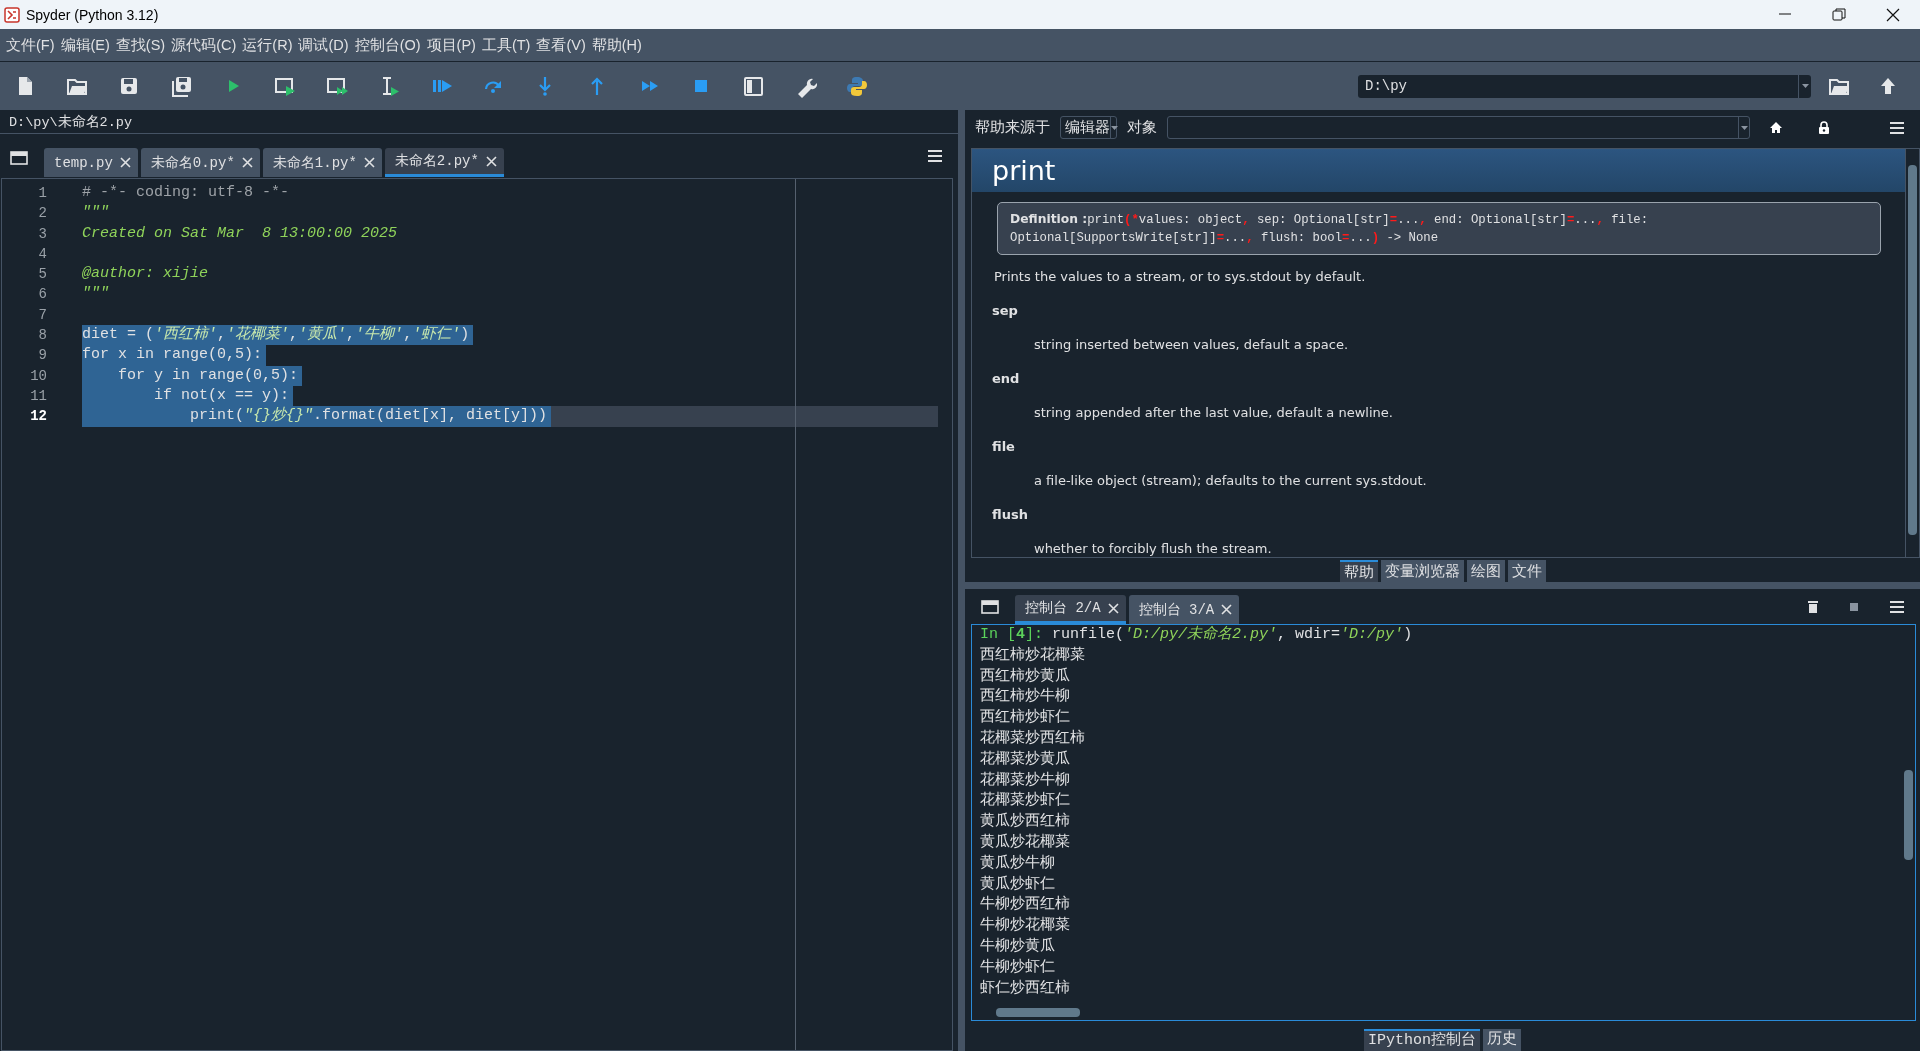 Image resolution: width=1920 pixels, height=1051 pixels. What do you see at coordinates (753, 86) in the screenshot?
I see `panel-layout-icon` at bounding box center [753, 86].